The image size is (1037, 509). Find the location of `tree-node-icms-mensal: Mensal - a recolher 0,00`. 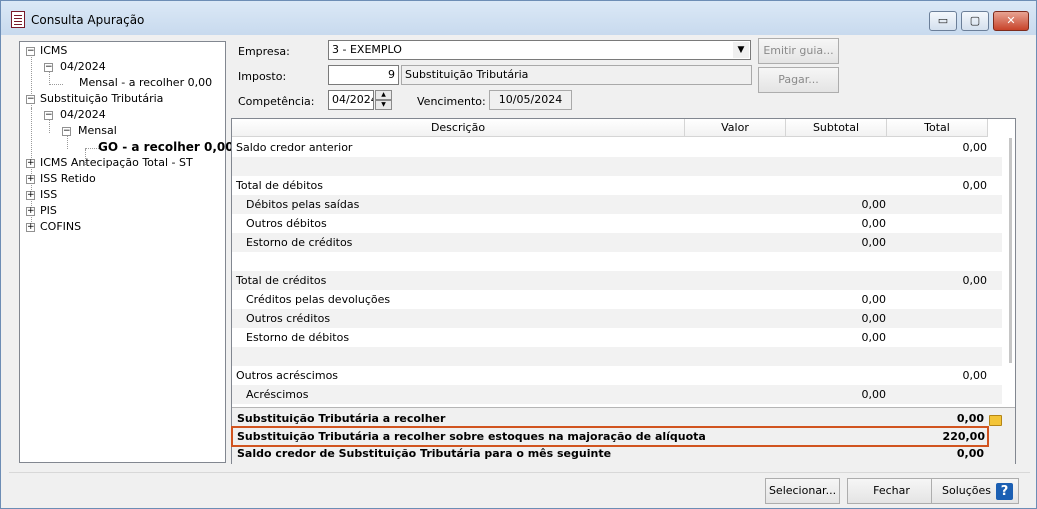

tree-node-icms-mensal: Mensal - a recolher 0,00 is located at coordinates (149, 83).